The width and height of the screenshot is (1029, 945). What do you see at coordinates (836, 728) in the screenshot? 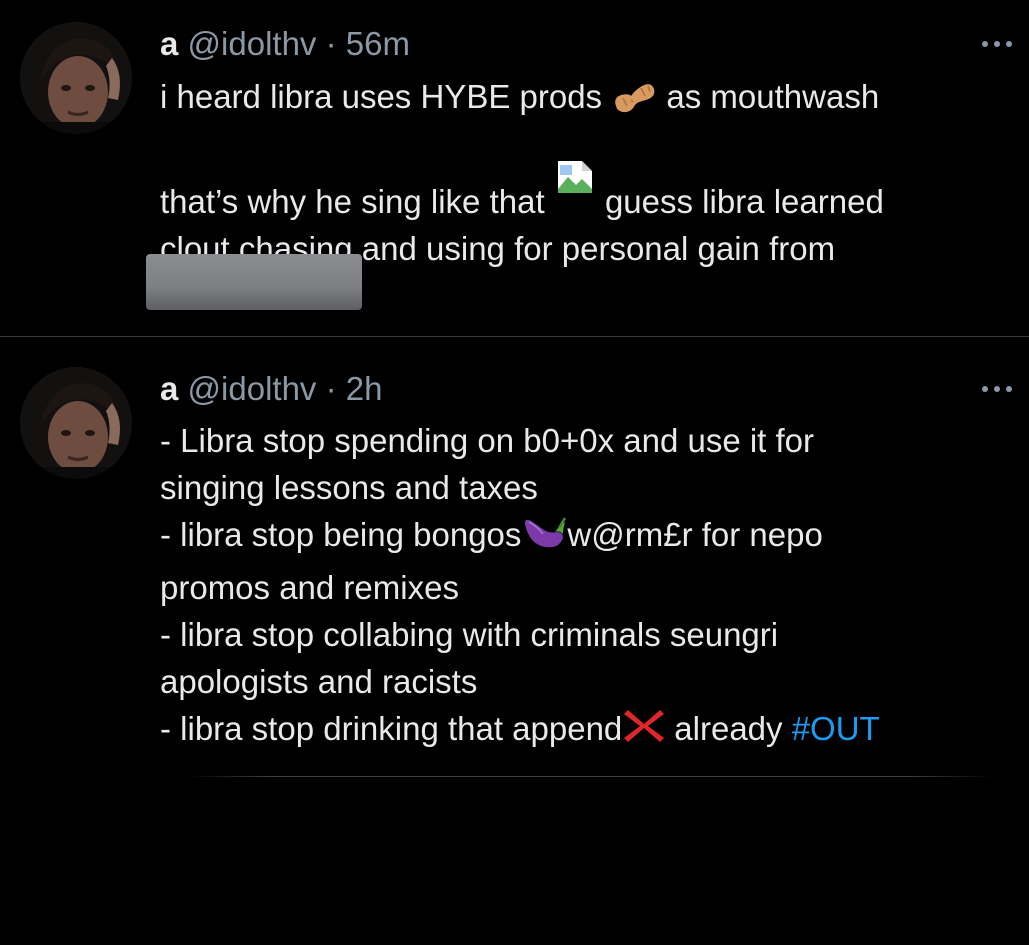
I see `hashtag-link: #OUT` at bounding box center [836, 728].